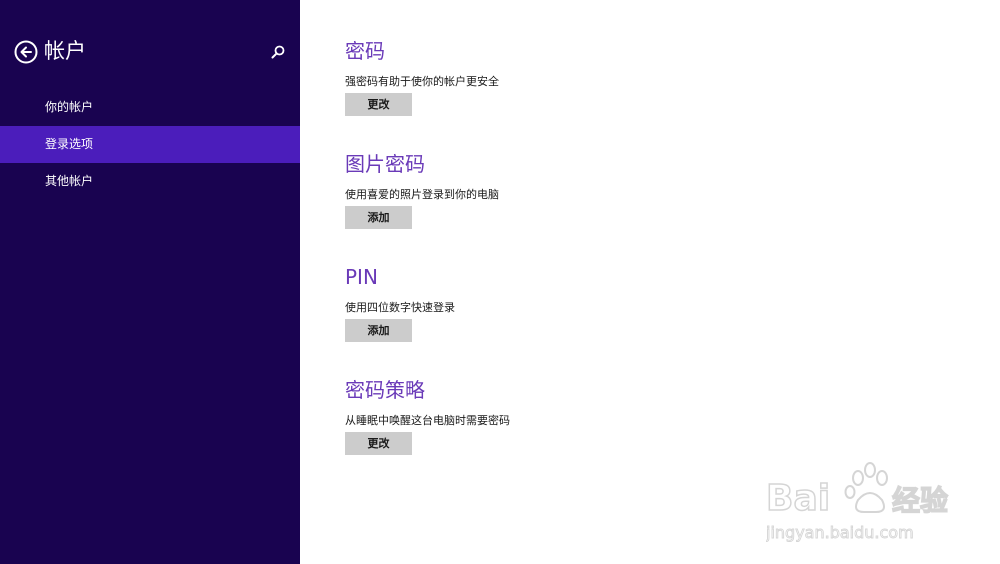 The width and height of the screenshot is (1000, 564). What do you see at coordinates (545, 416) in the screenshot?
I see `password-policy-section: 密码策略 从睡眠中唤醒这台电脑时需要密码 更改` at bounding box center [545, 416].